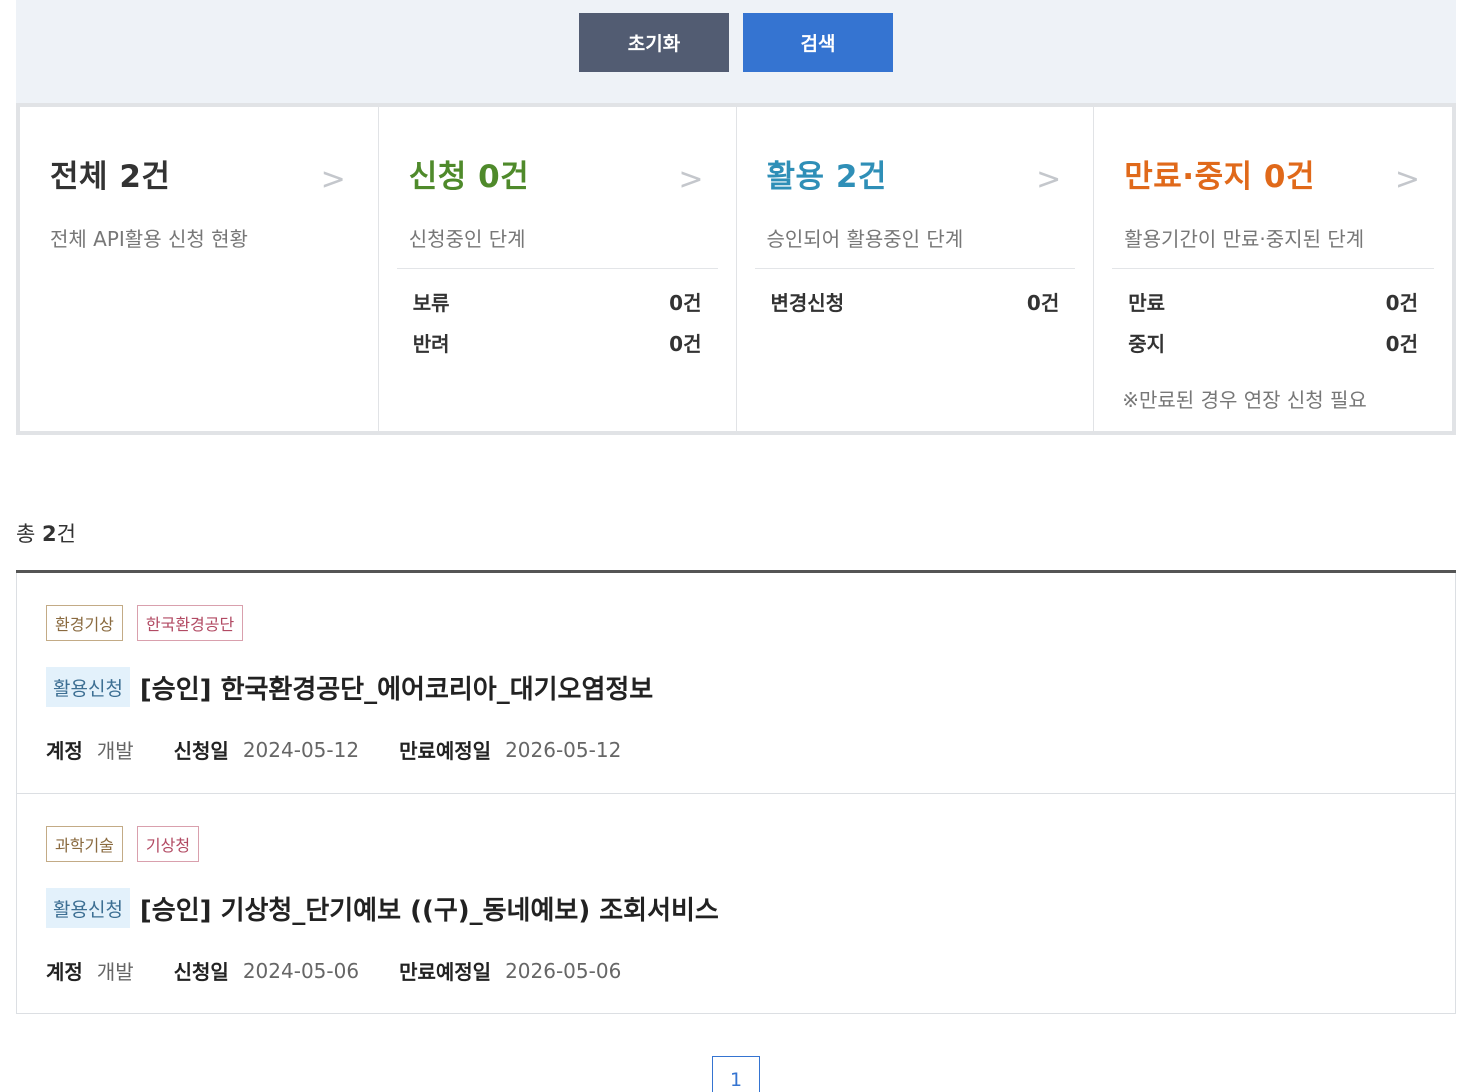 This screenshot has height=1092, width=1479. What do you see at coordinates (168, 844) in the screenshot?
I see `org-tag: 기상청` at bounding box center [168, 844].